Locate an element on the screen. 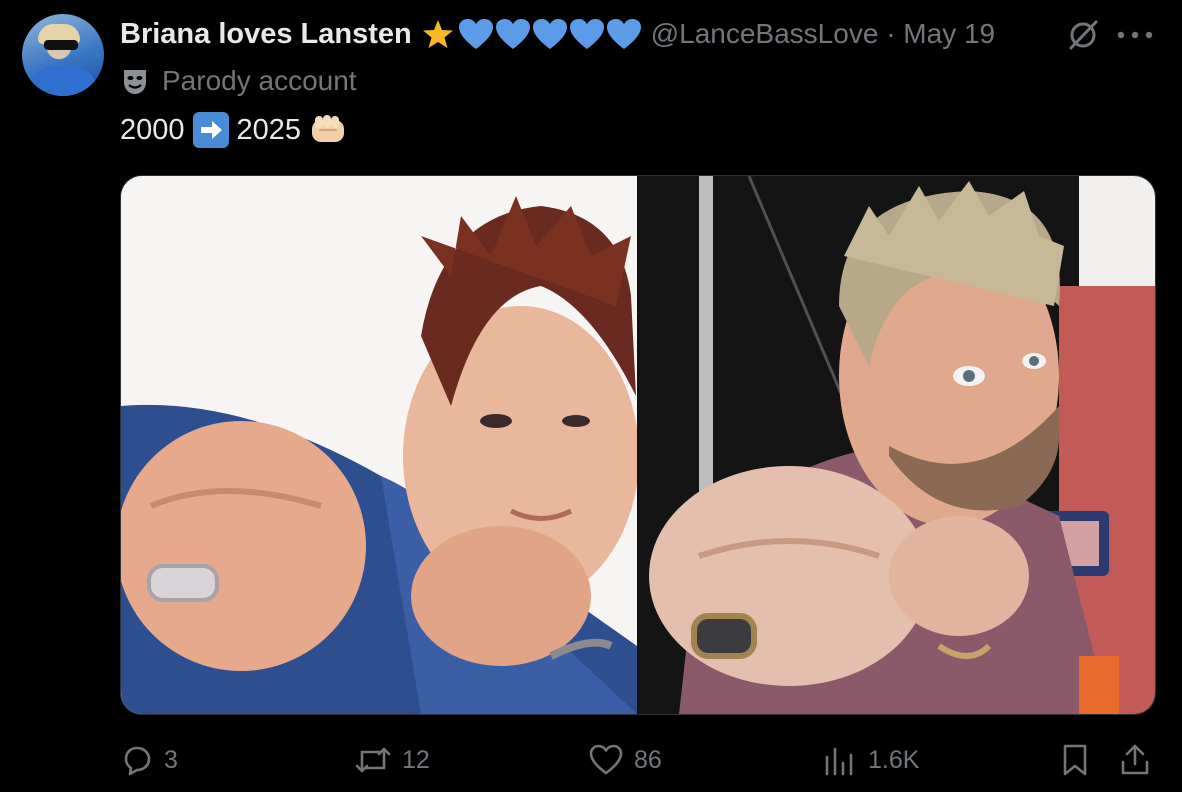 The height and width of the screenshot is (792, 1182). right-arrow-icon is located at coordinates (210, 130).